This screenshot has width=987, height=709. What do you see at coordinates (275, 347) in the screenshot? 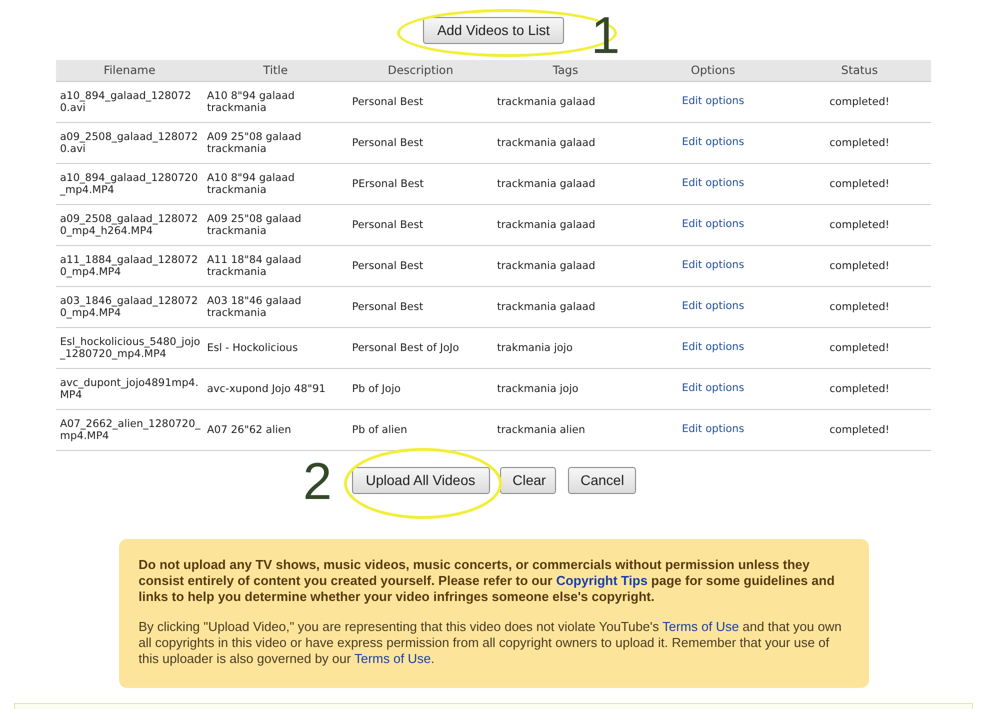
I see `table-cell: Esl - Hockolicious` at bounding box center [275, 347].